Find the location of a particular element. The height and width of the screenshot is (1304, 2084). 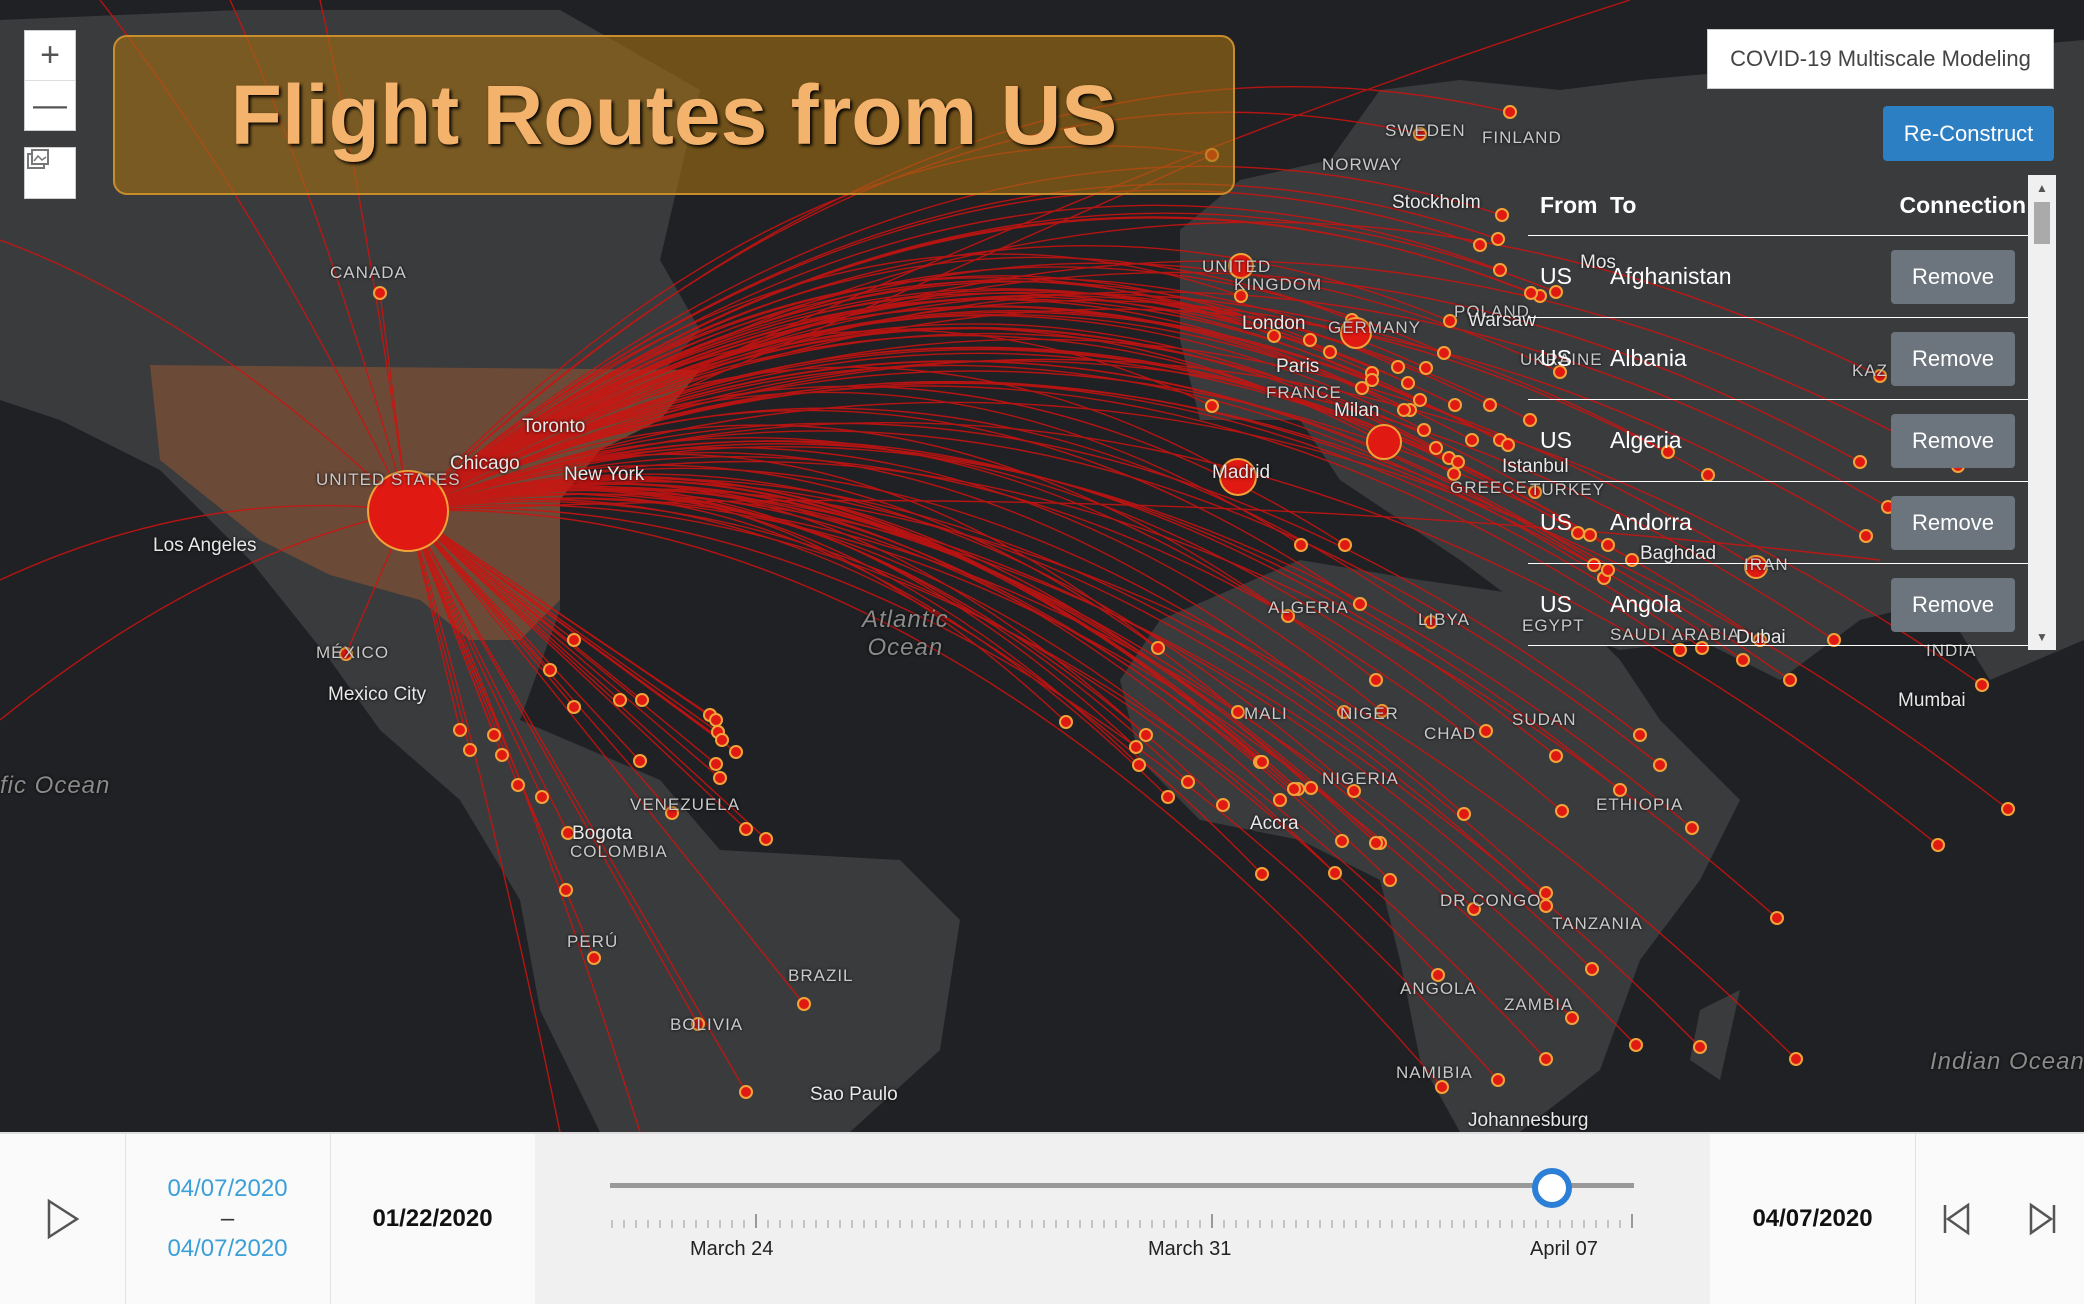

start-date-label: 01/22/2020 is located at coordinates (432, 1218).